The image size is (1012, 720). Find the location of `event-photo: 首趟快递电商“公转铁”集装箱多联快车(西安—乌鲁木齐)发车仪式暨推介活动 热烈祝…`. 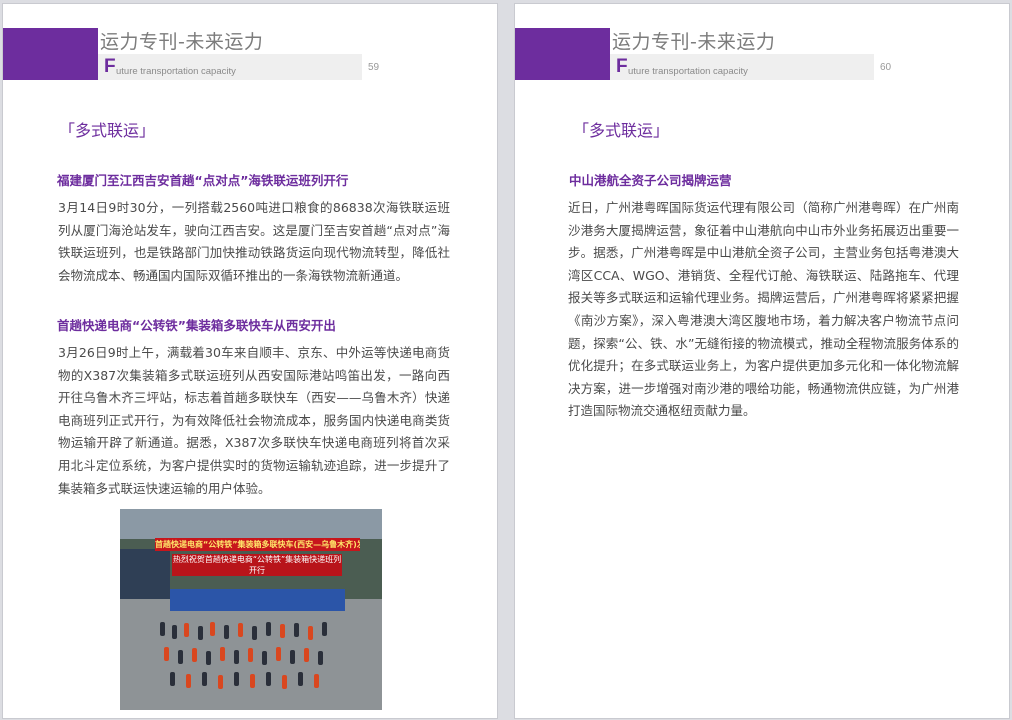

event-photo: 首趟快递电商“公转铁”集装箱多联快车(西安—乌鲁木齐)发车仪式暨推介活动 热烈祝… is located at coordinates (251, 609).